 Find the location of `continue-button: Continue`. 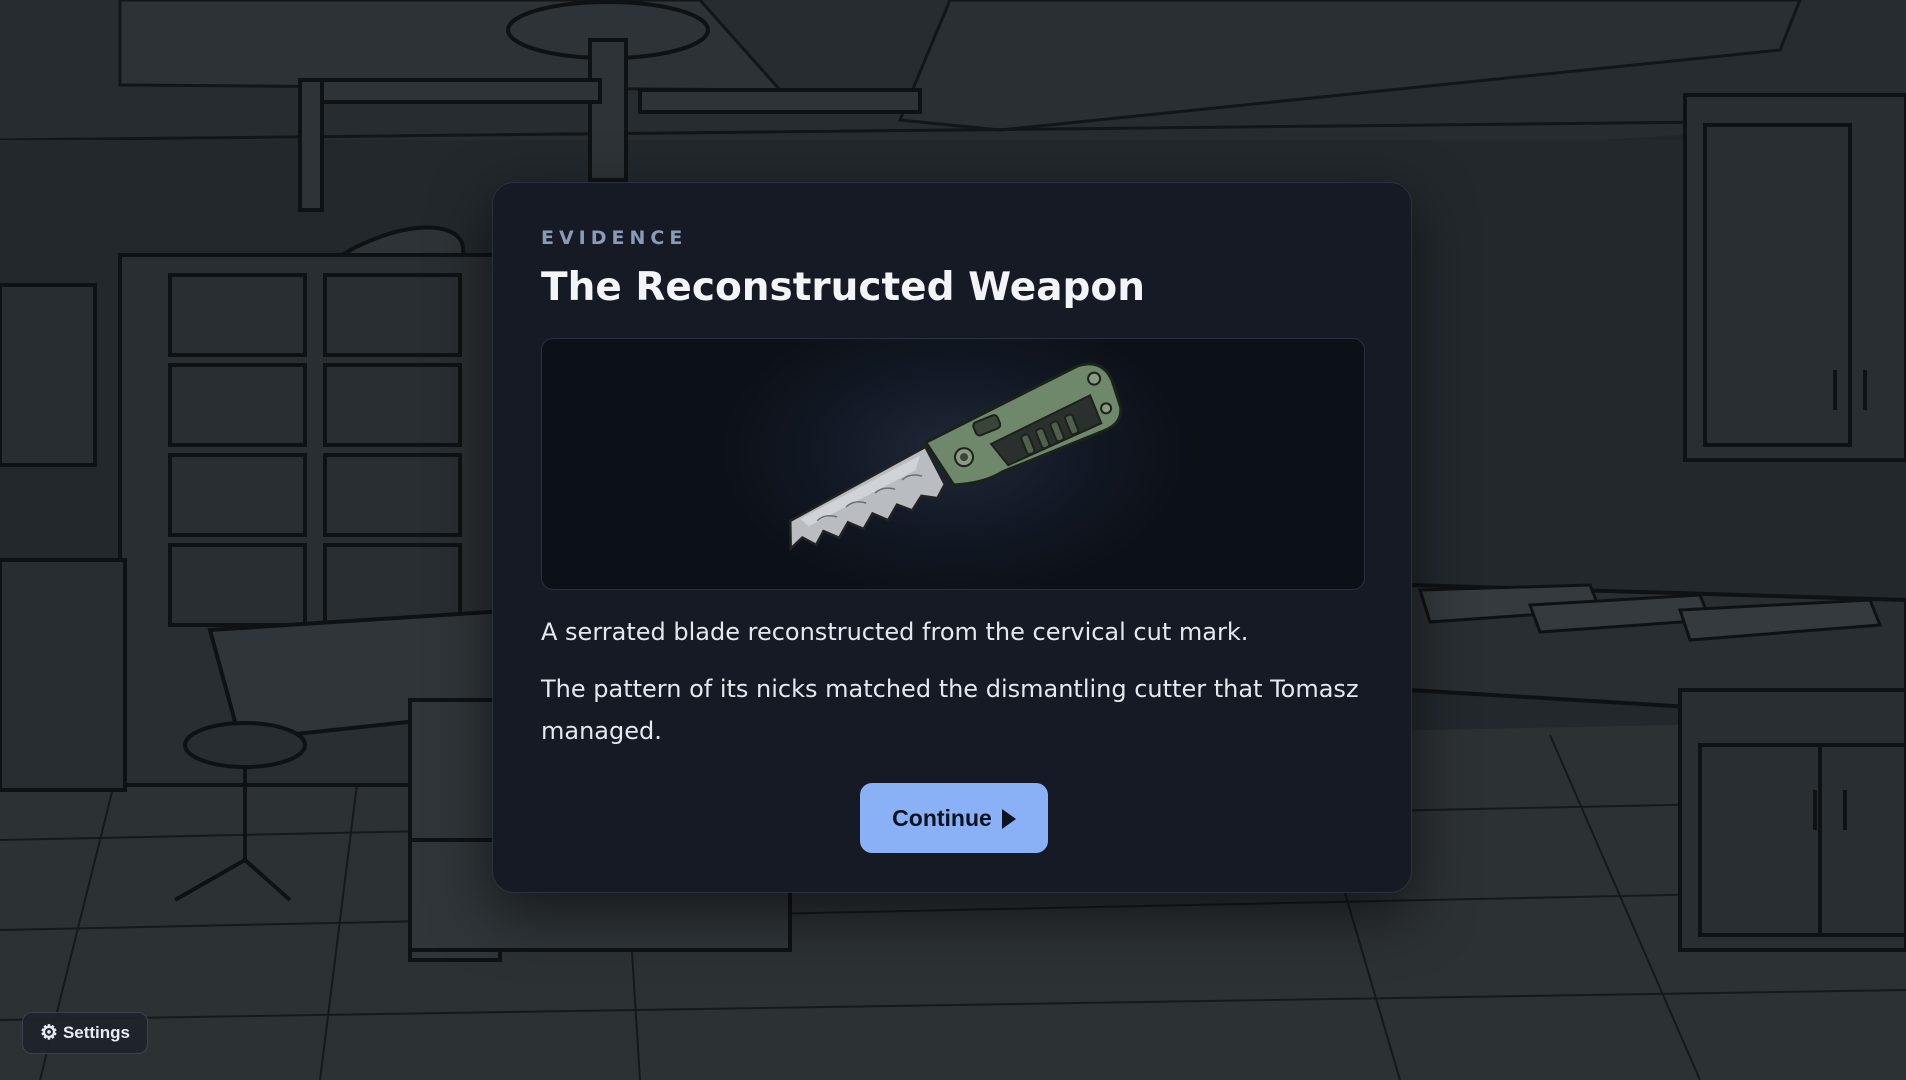

continue-button: Continue is located at coordinates (954, 818).